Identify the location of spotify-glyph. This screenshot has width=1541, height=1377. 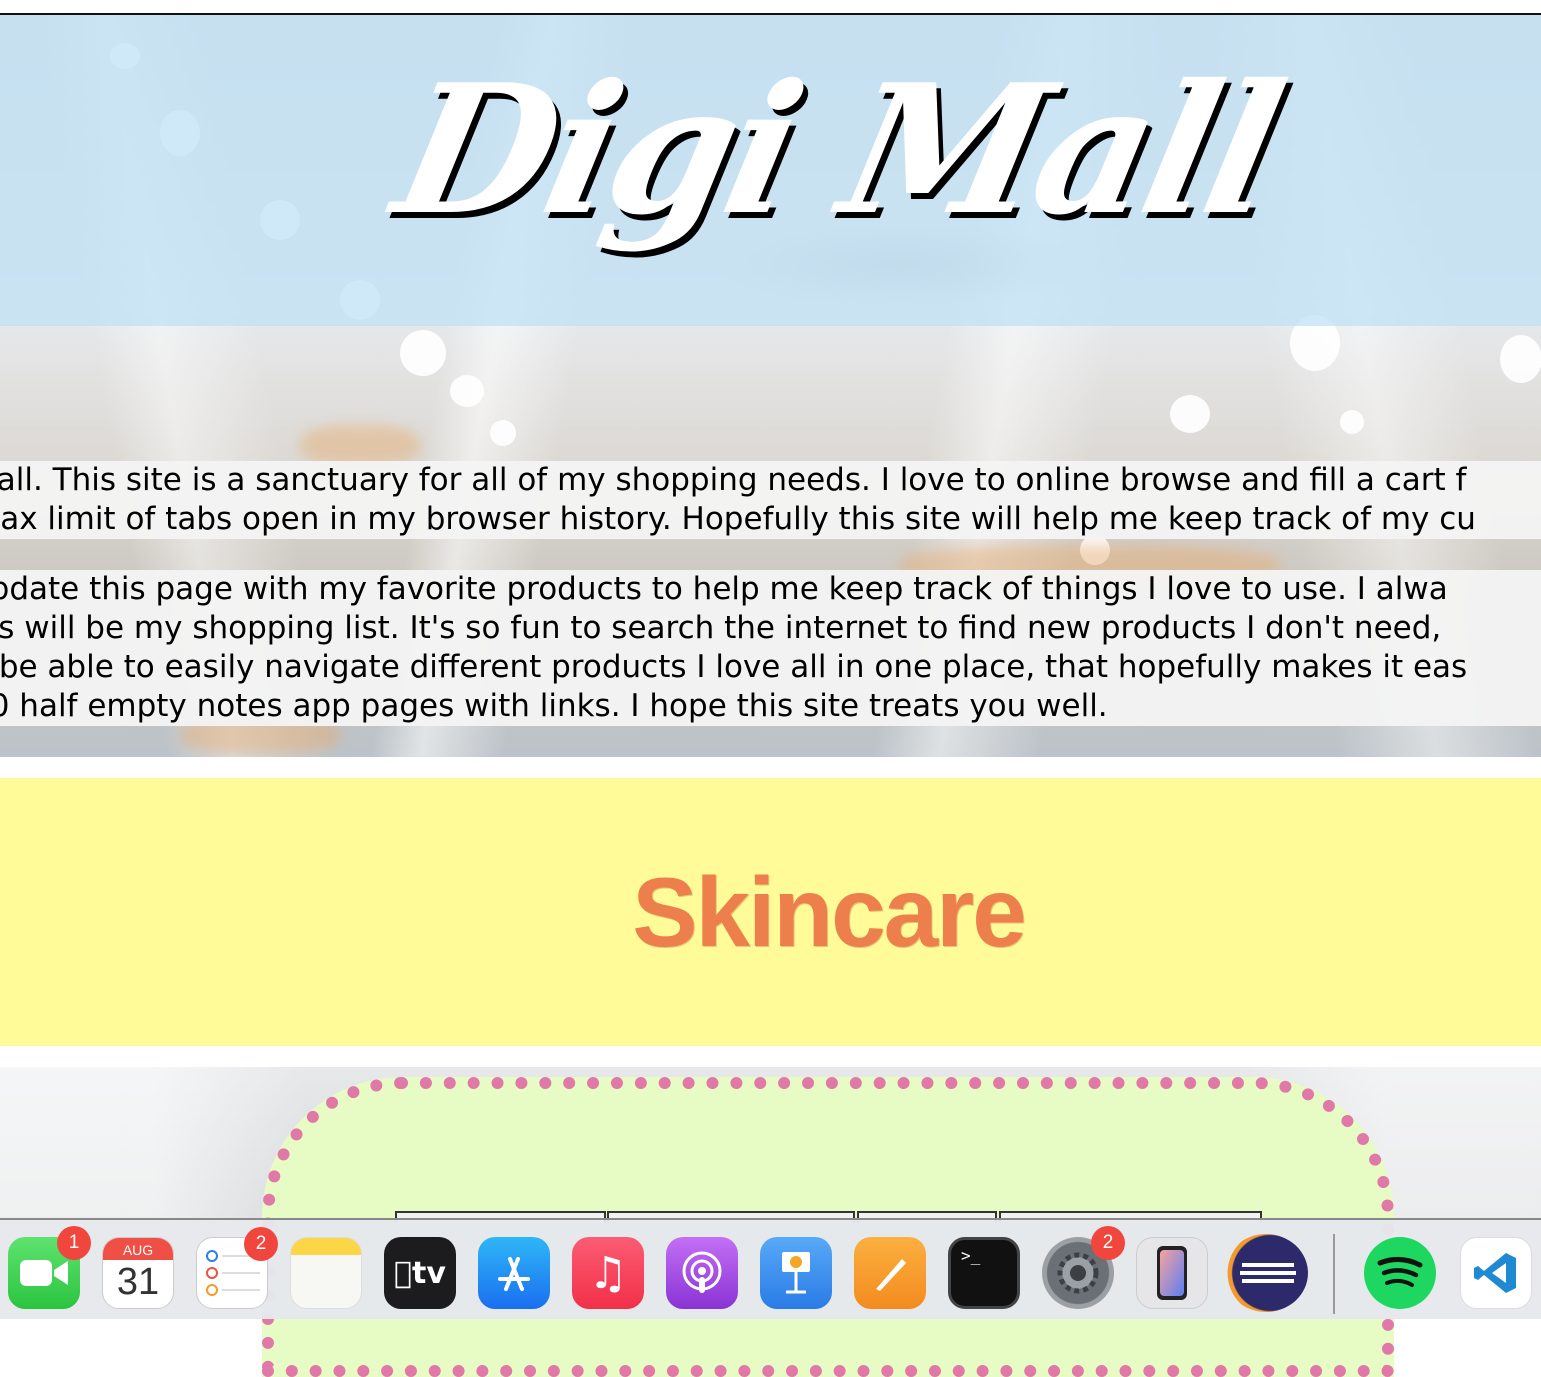
(1400, 1272).